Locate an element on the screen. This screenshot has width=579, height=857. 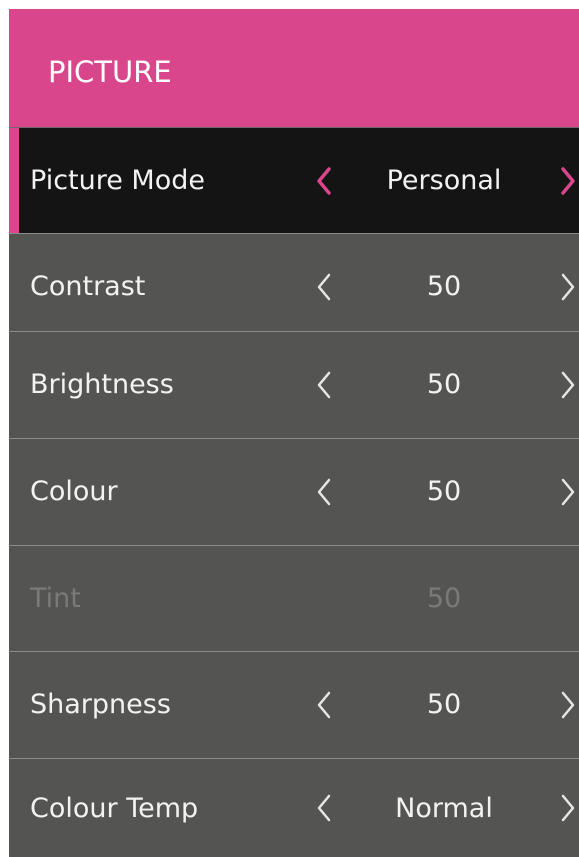
menu-row-tint: Tint 50 is located at coordinates (294, 598).